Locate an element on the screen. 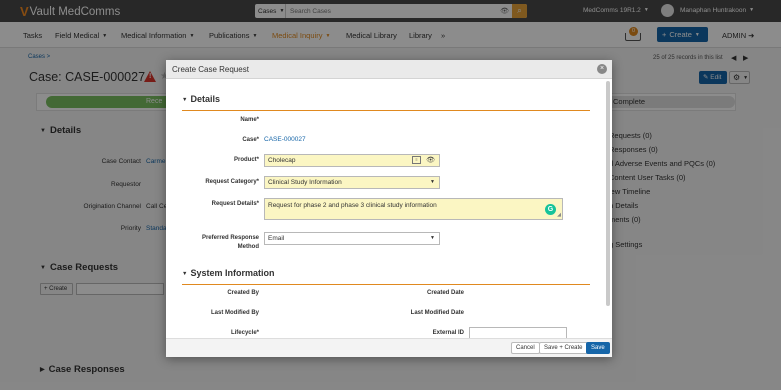 This screenshot has width=781, height=390. dialog-title: Create Case Request is located at coordinates (210, 69).